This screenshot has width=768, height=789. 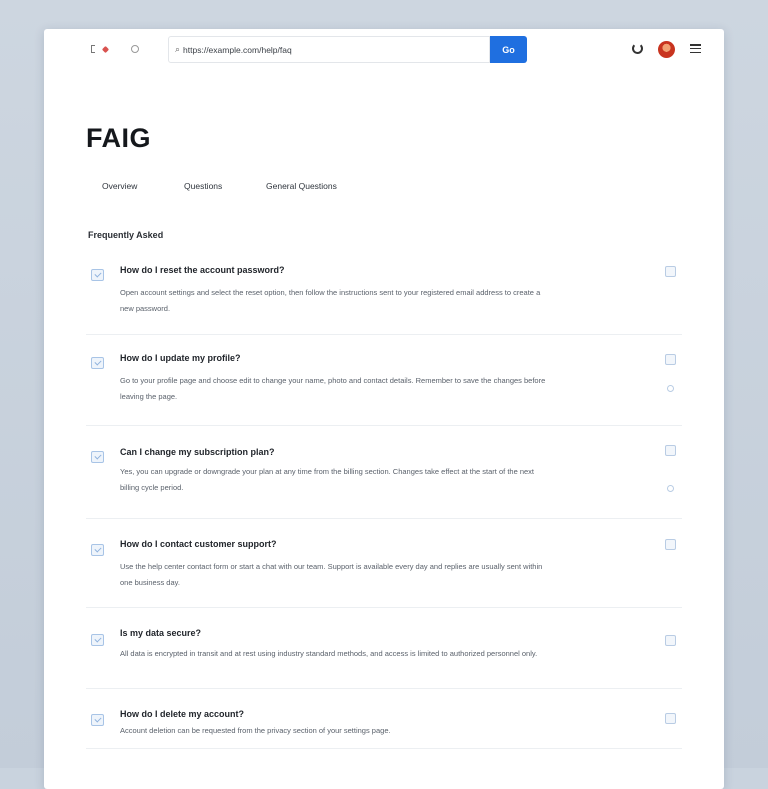 I want to click on tab-overview: Overview, so click(x=119, y=186).